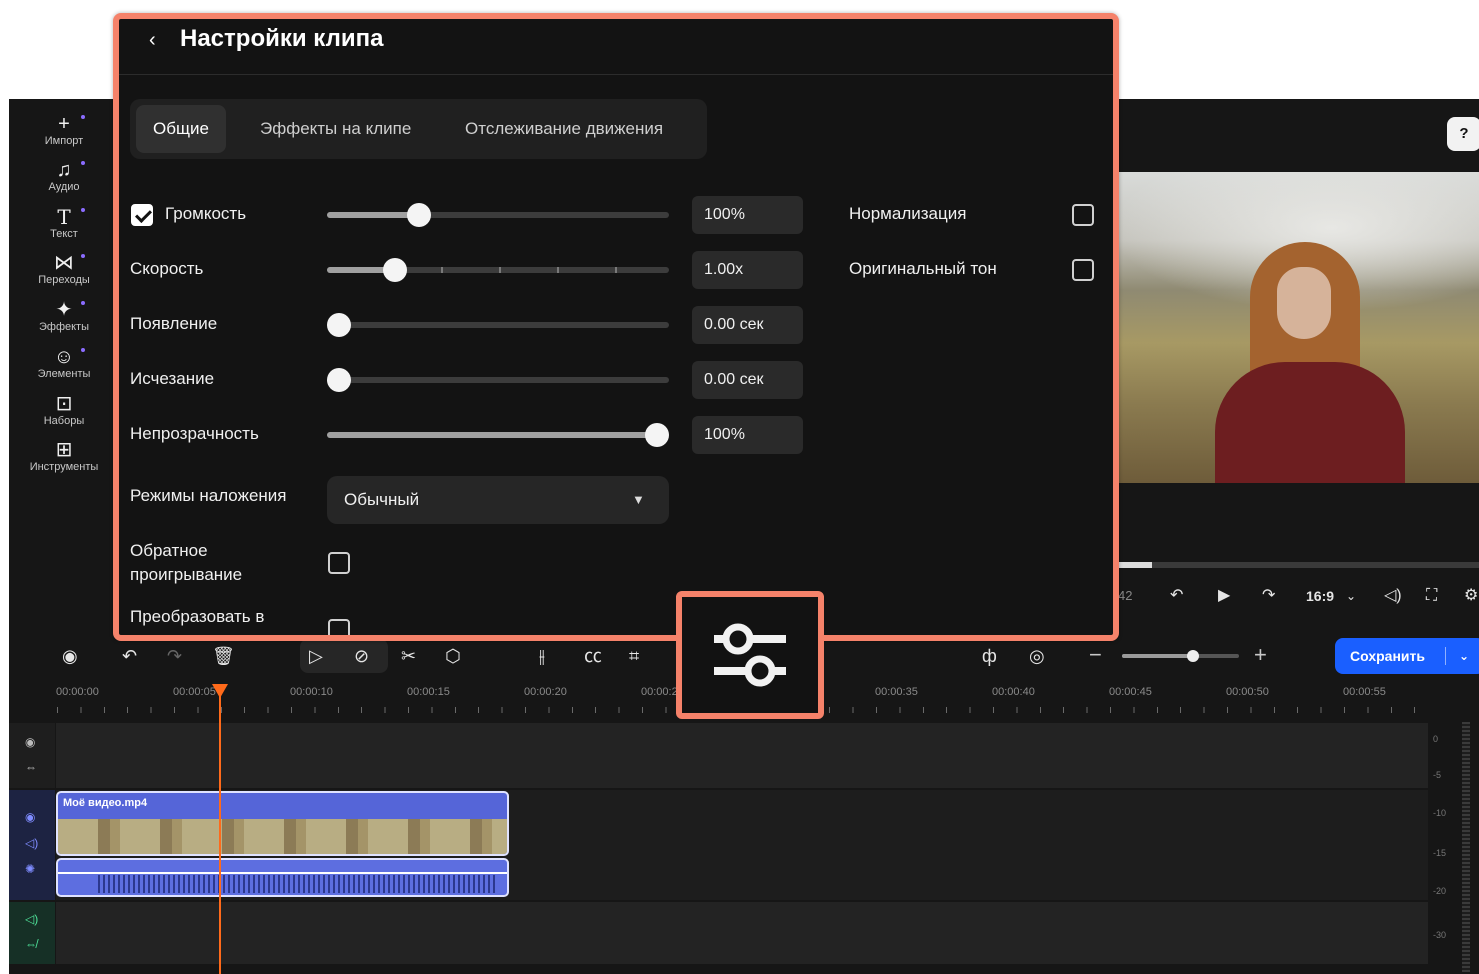  I want to click on sidebar-item-audio: ♫ Аудио, so click(64, 176).